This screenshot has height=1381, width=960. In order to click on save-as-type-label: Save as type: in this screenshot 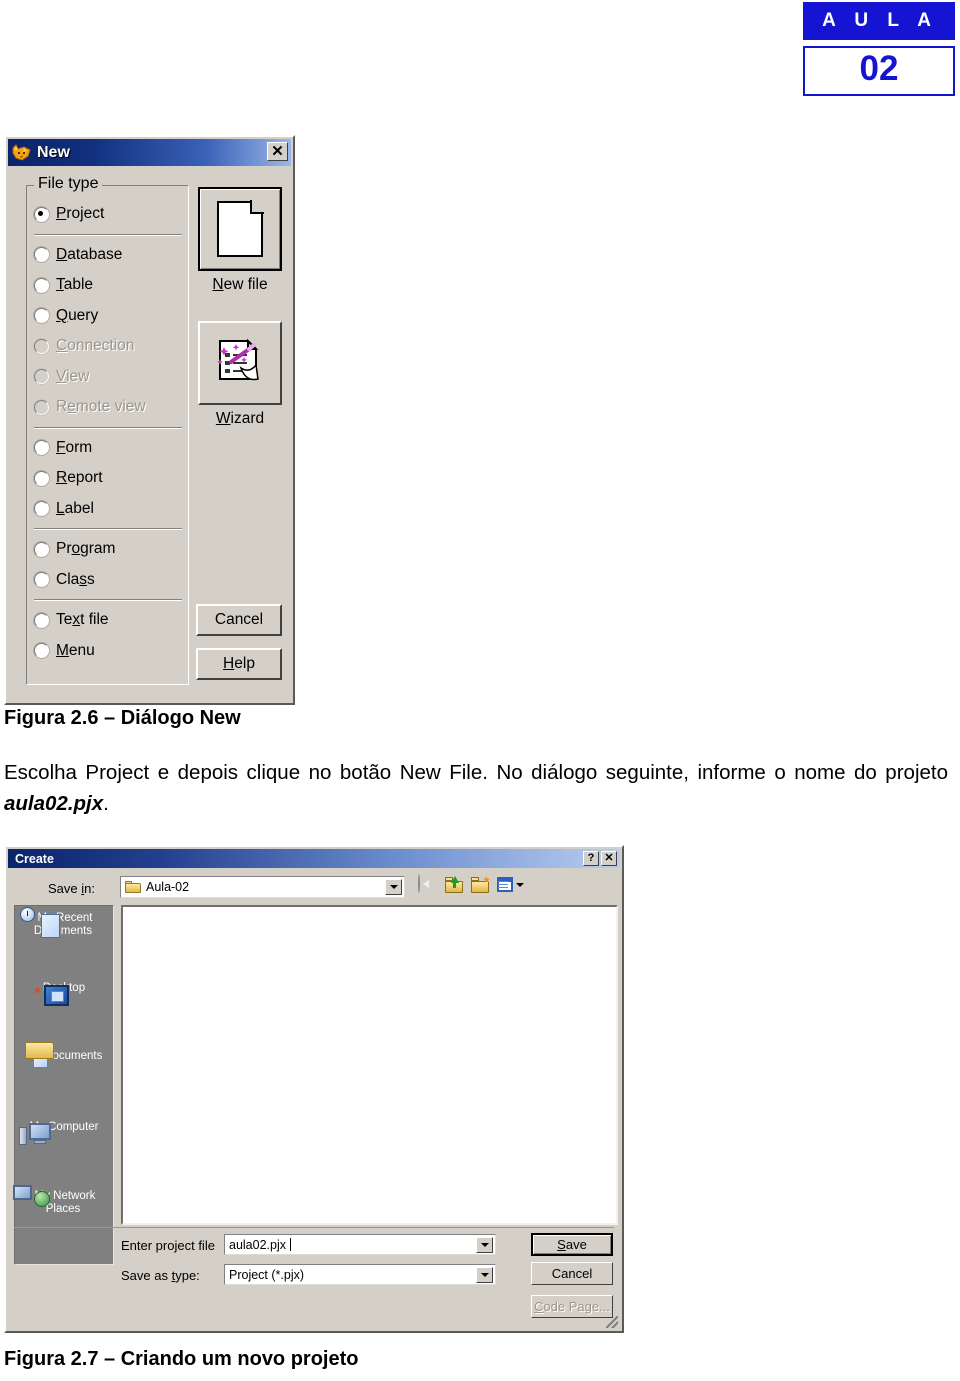, I will do `click(160, 1275)`.